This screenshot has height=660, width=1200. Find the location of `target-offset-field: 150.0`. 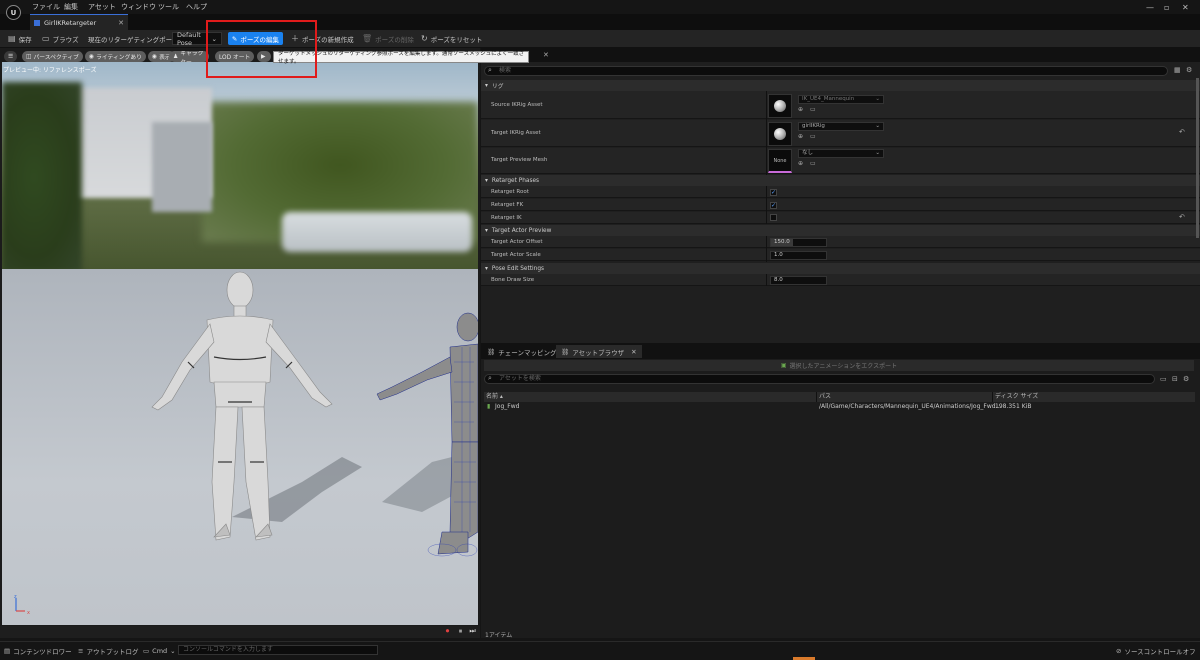

target-offset-field: 150.0 is located at coordinates (798, 242).